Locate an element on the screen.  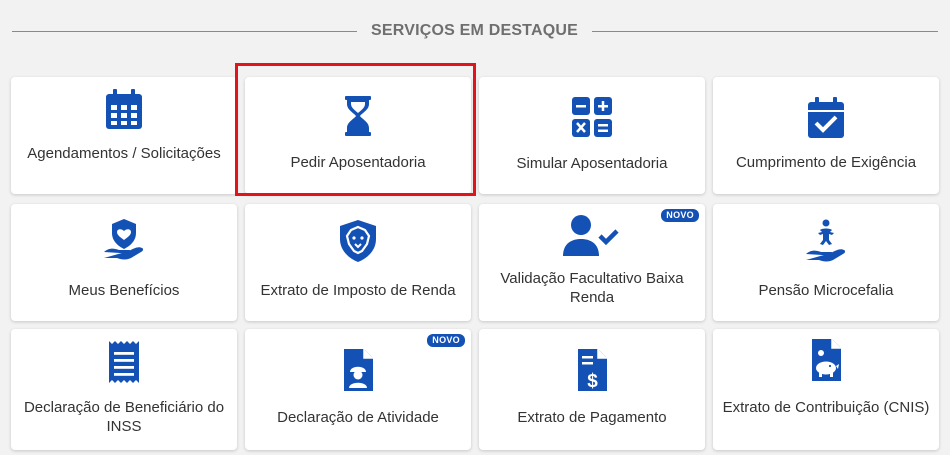
card-extrato-pagamento: $ Extrato de Pagamento is located at coordinates (592, 389).